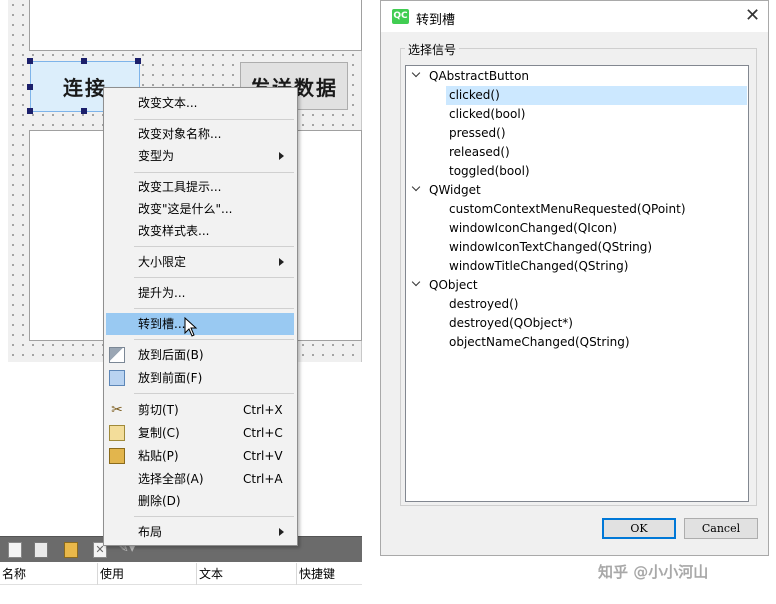  I want to click on tree-node-label: windowIconTextChanged(QString), so click(551, 247).